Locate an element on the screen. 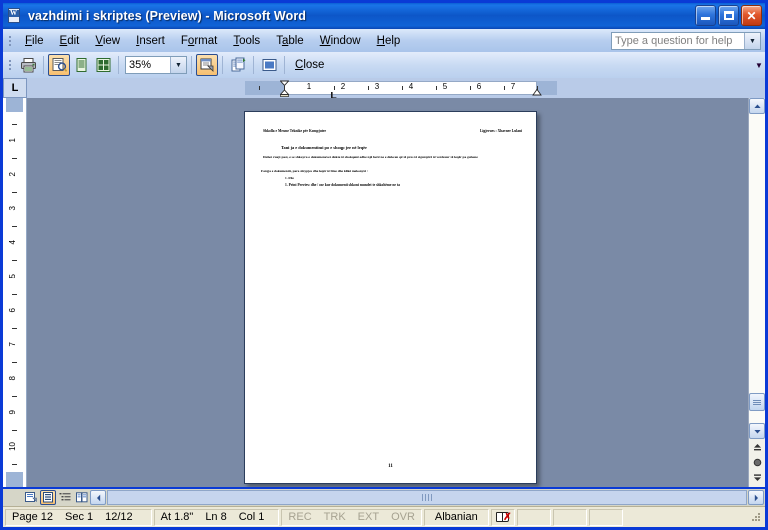 This screenshot has height=530, width=768. print-preview-toolbar: 35% ▼ Close ▼ is located at coordinates (384, 65).